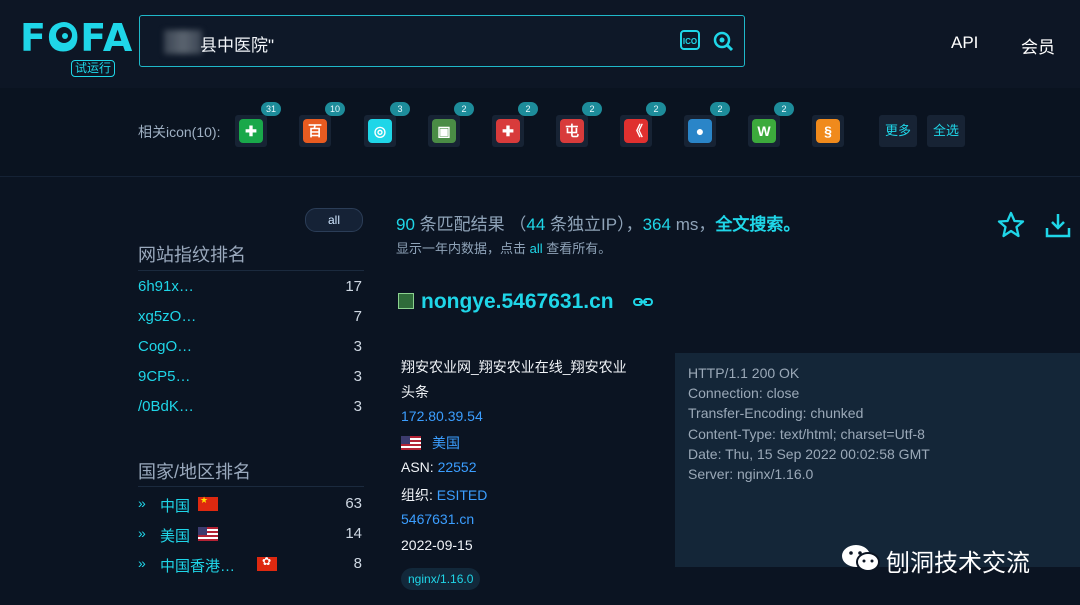 The image size is (1080, 605). Describe the element at coordinates (744, 373) in the screenshot. I see `http-line: HTTP/1.1 200 OK` at that location.